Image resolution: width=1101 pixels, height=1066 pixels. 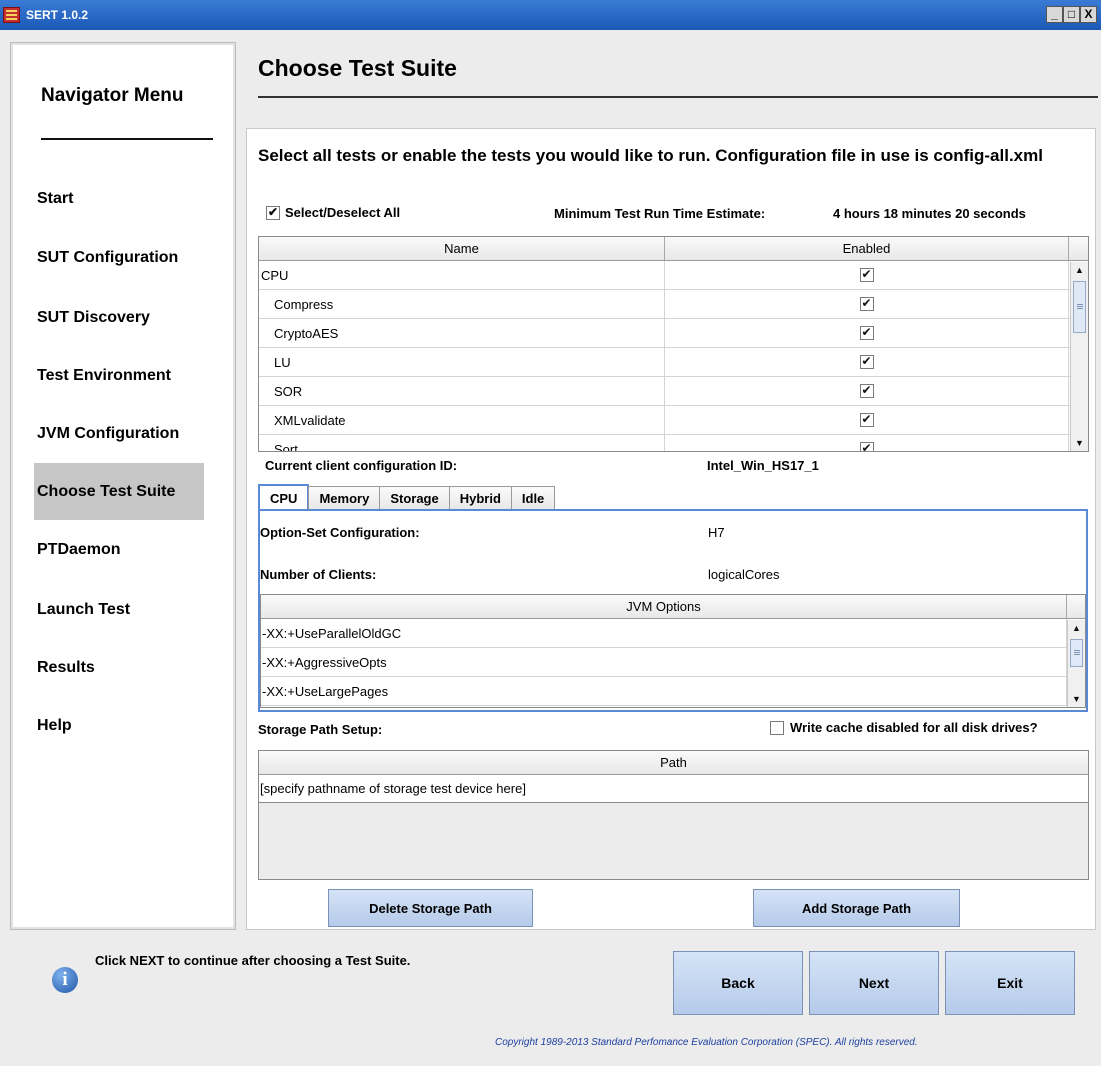 What do you see at coordinates (744, 574) in the screenshot?
I see `client-count-value: logicalCores` at bounding box center [744, 574].